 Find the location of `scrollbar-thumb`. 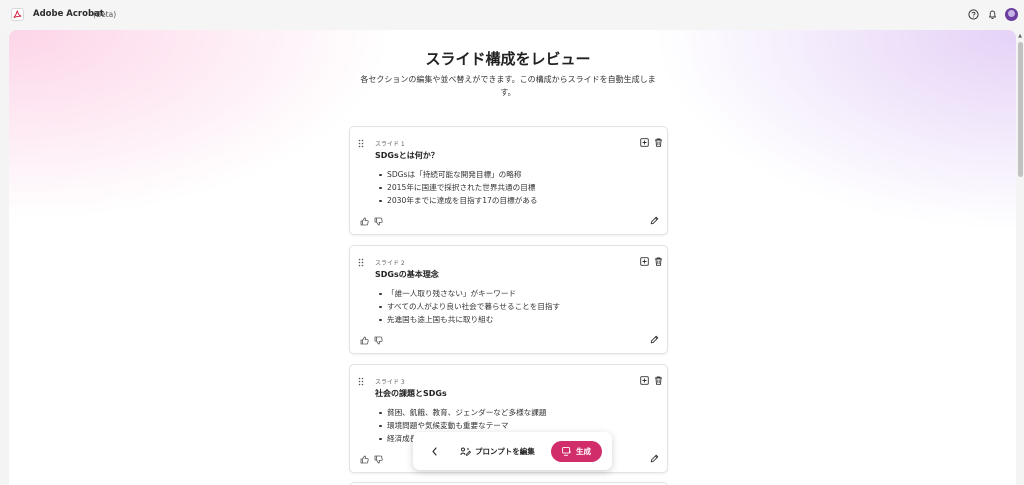

scrollbar-thumb is located at coordinates (1020, 109).